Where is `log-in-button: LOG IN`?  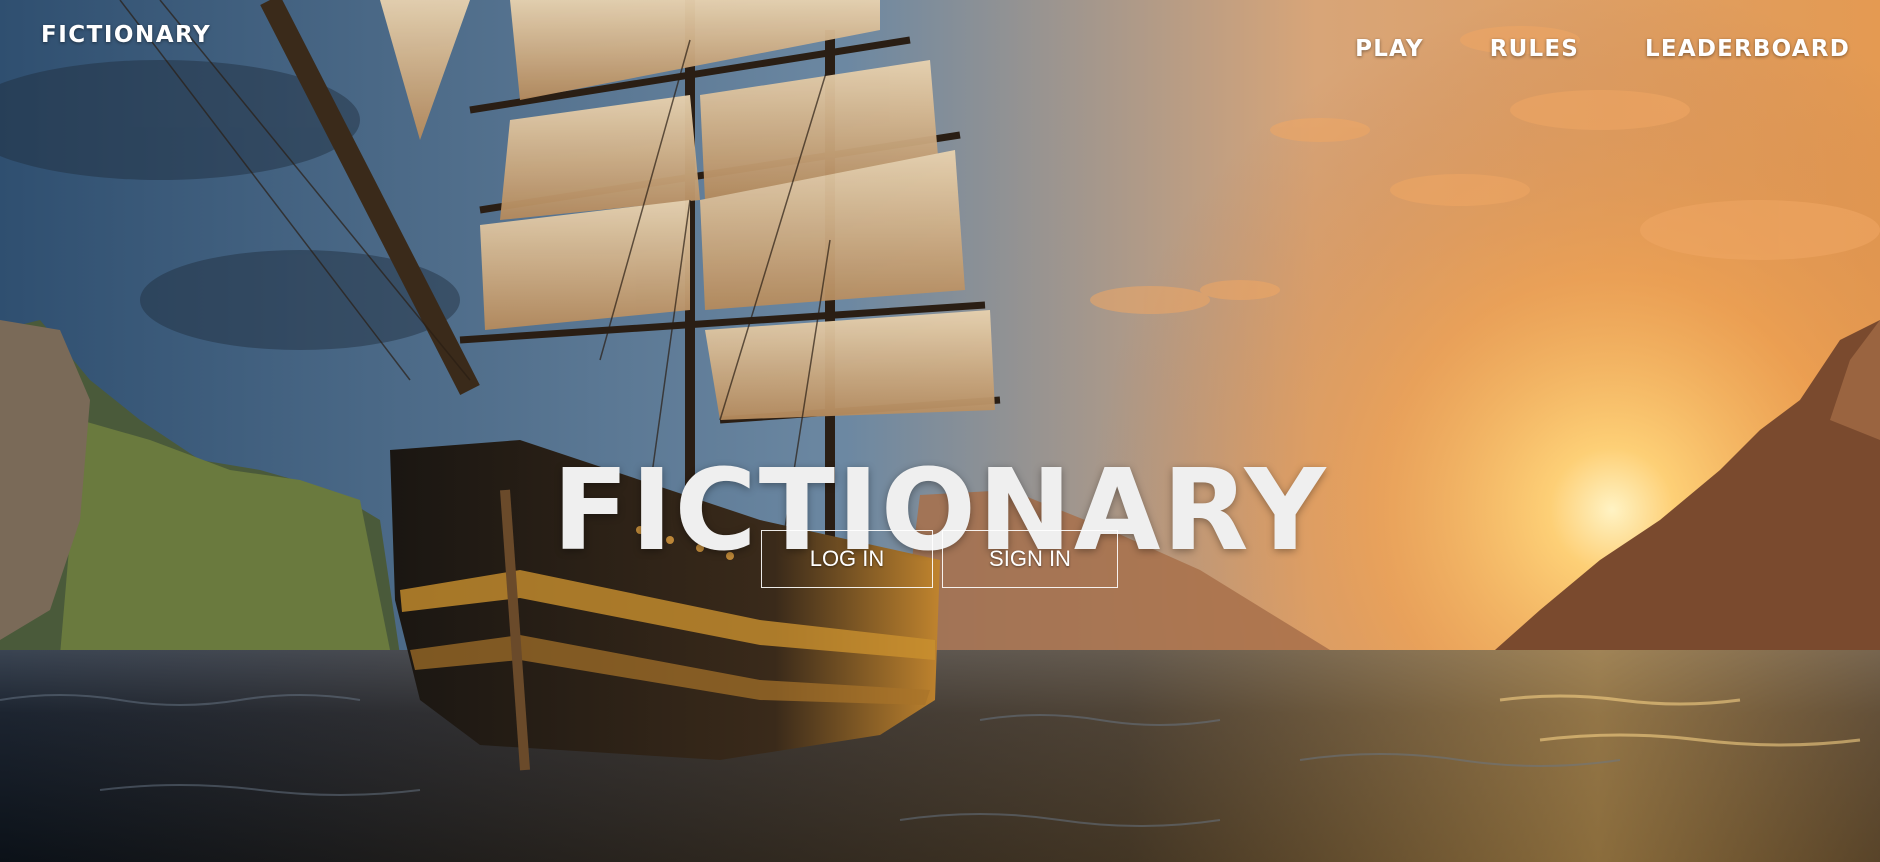
log-in-button: LOG IN is located at coordinates (847, 559).